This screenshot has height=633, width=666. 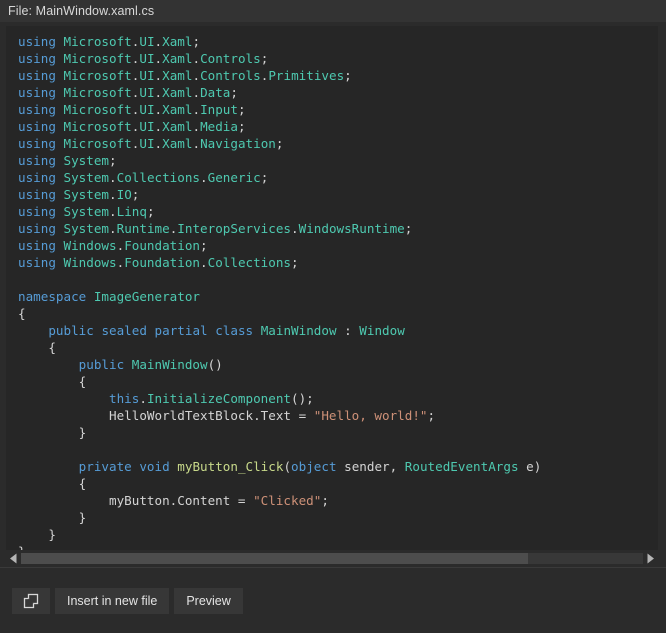 What do you see at coordinates (333, 600) in the screenshot?
I see `action-toolbar: Insert in new file Preview` at bounding box center [333, 600].